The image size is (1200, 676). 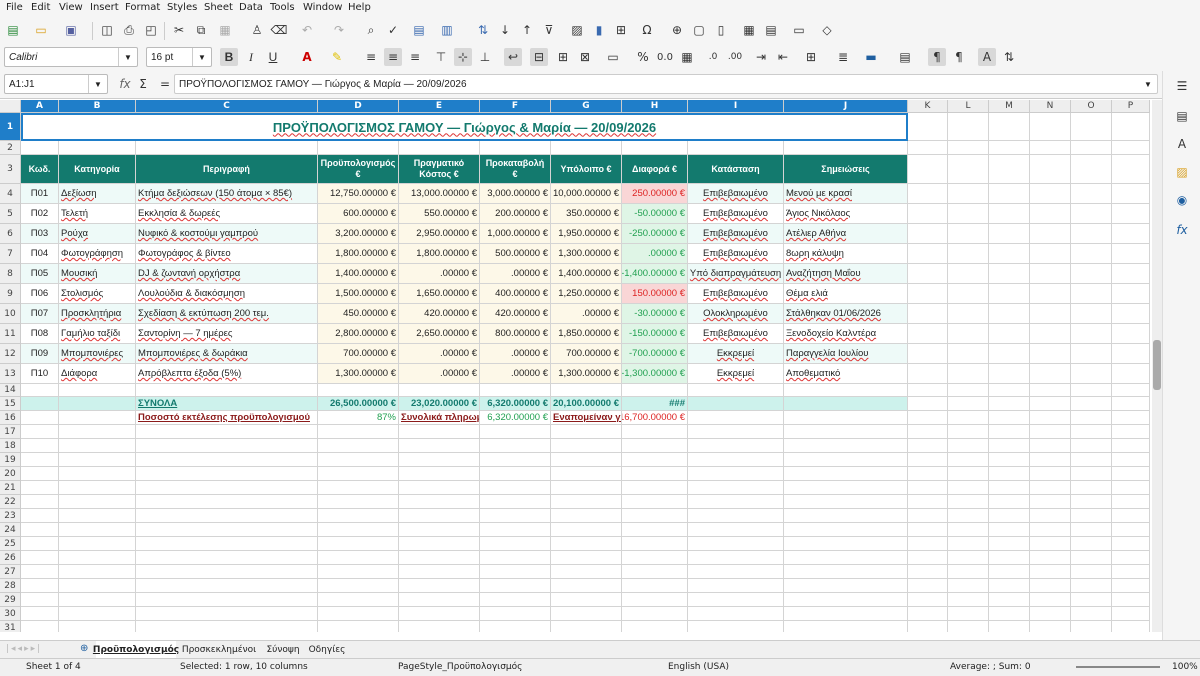 What do you see at coordinates (40, 294) in the screenshot?
I see `cell-code: Π06` at bounding box center [40, 294].